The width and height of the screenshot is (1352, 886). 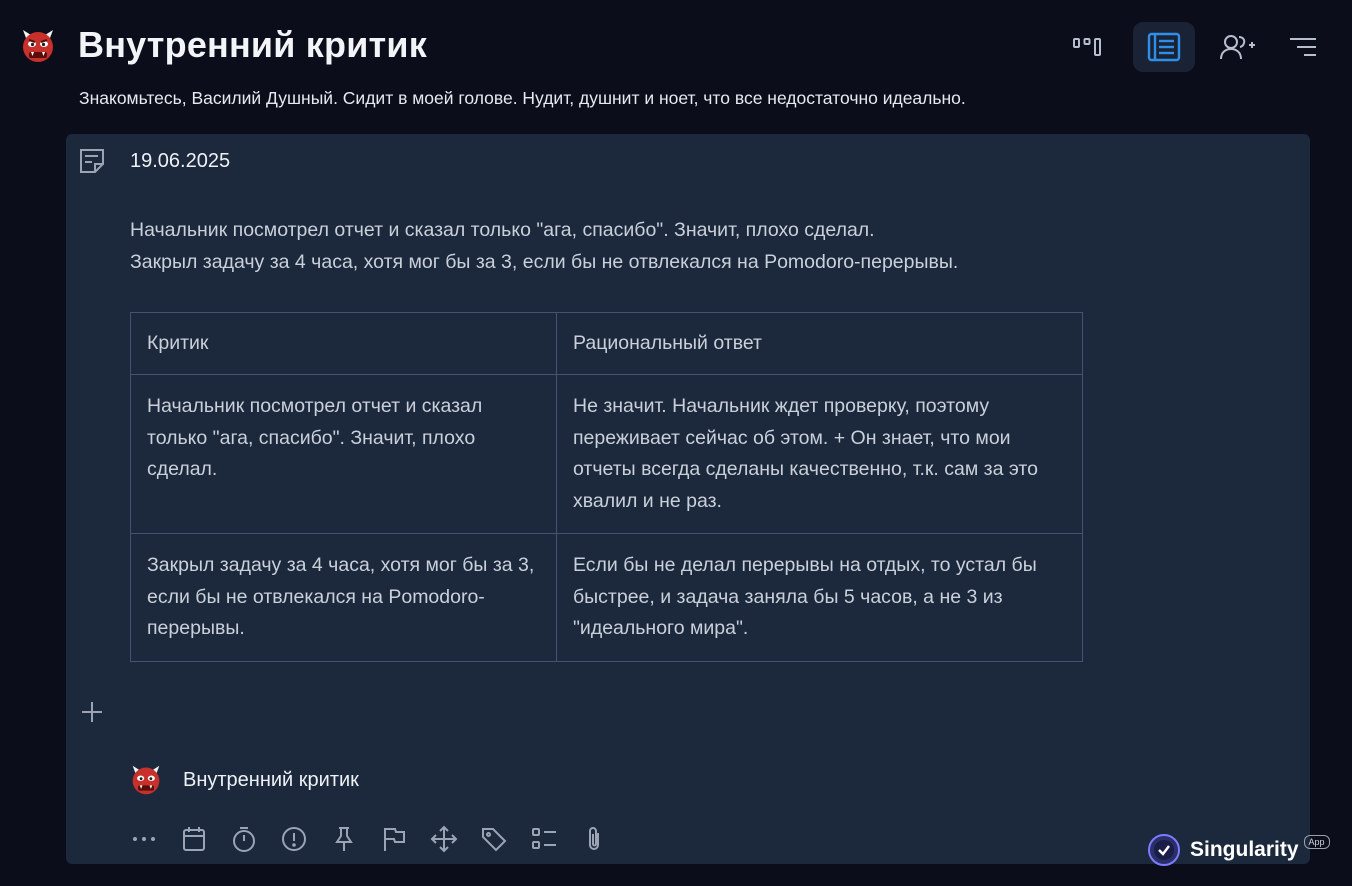 I want to click on tag-icon, so click(x=494, y=840).